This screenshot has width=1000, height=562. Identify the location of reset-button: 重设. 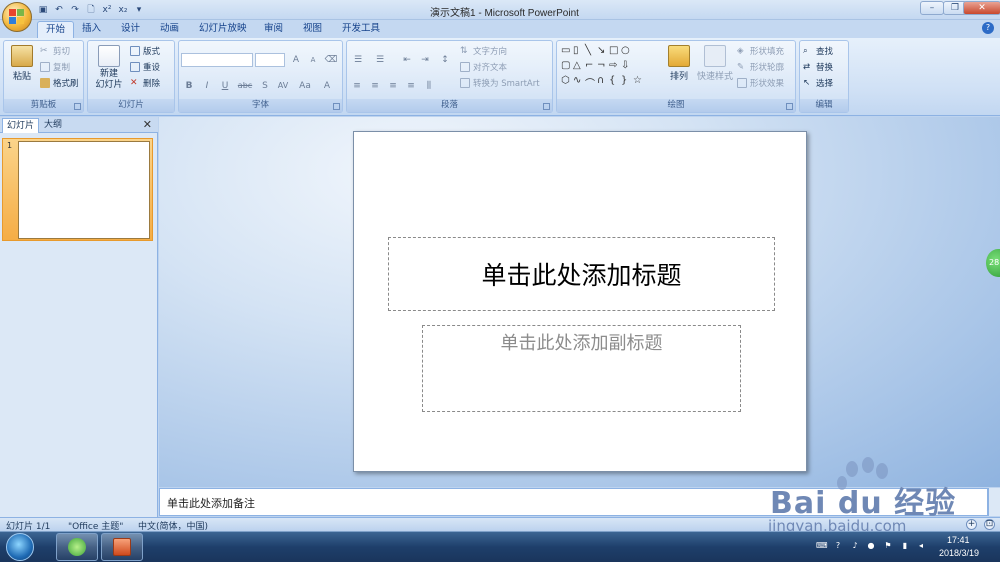
(145, 67).